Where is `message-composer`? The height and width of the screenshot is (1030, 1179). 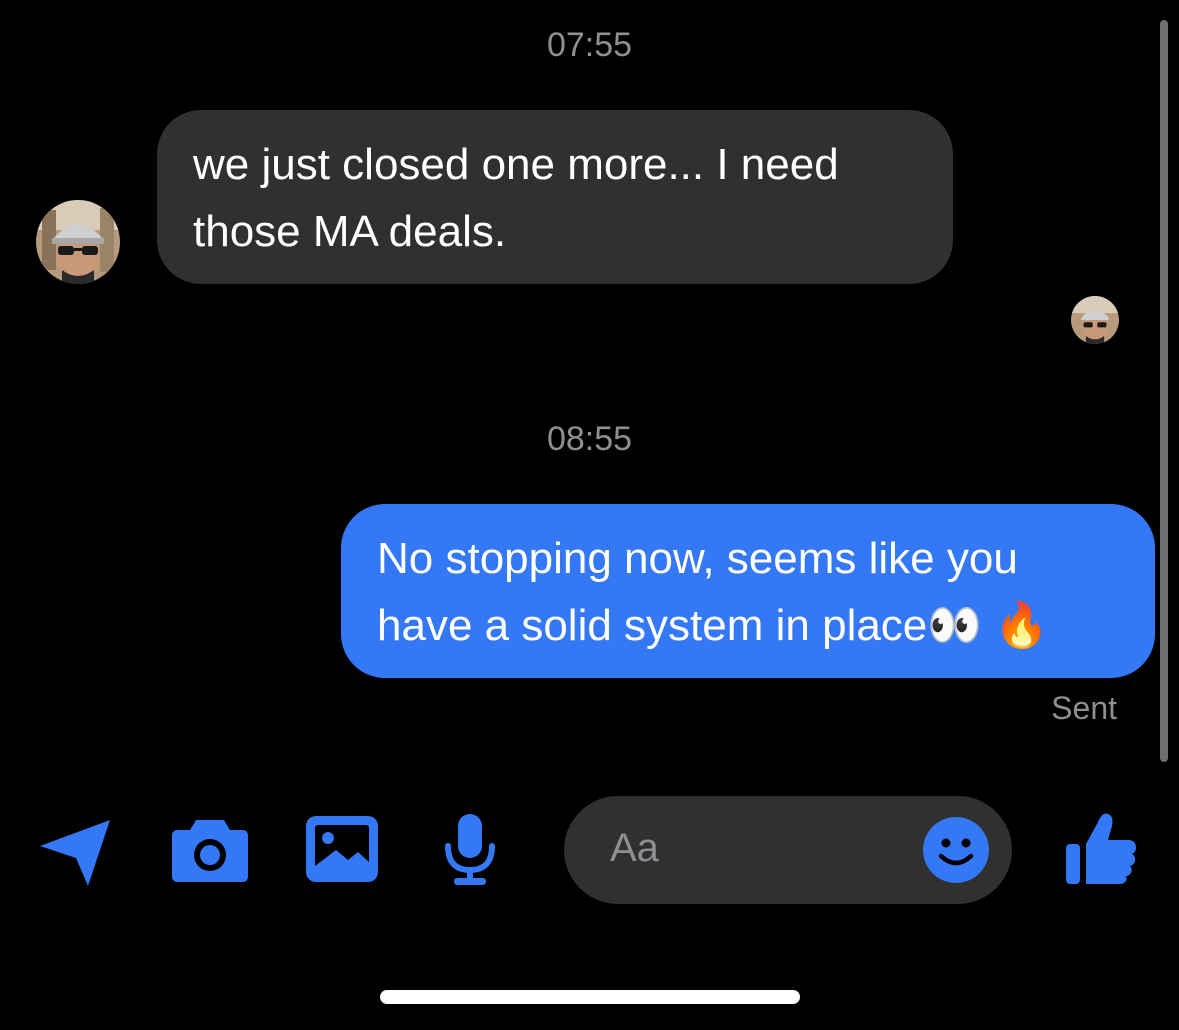 message-composer is located at coordinates (788, 850).